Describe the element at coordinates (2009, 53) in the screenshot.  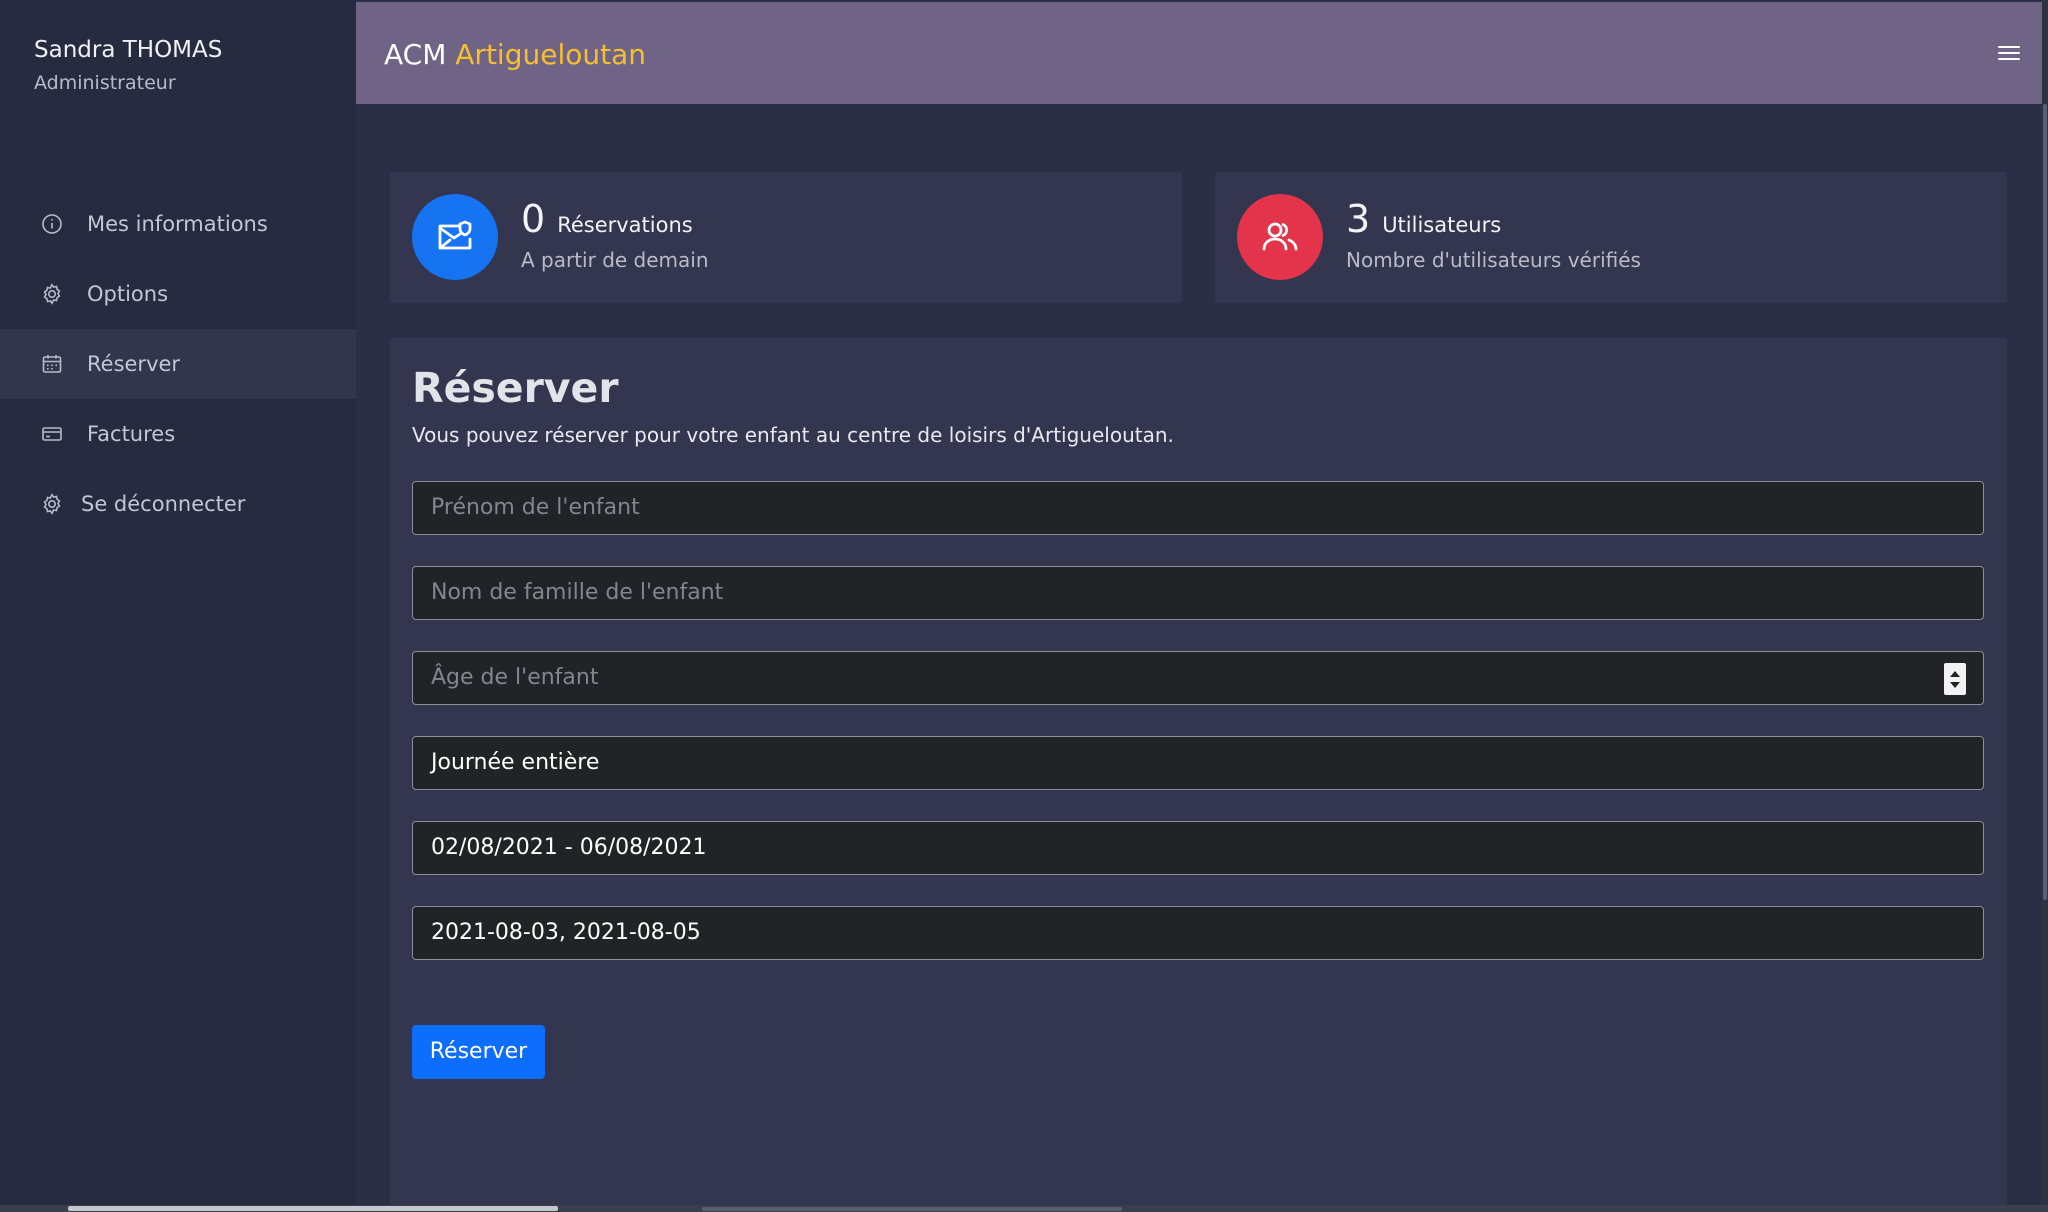
I see `hamburger-menu-icon` at that location.